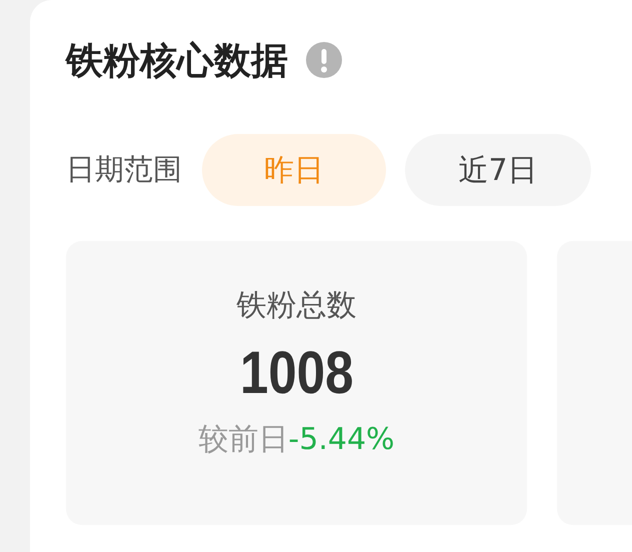 This screenshot has height=552, width=632. What do you see at coordinates (297, 373) in the screenshot?
I see `stat-value: 1008` at bounding box center [297, 373].